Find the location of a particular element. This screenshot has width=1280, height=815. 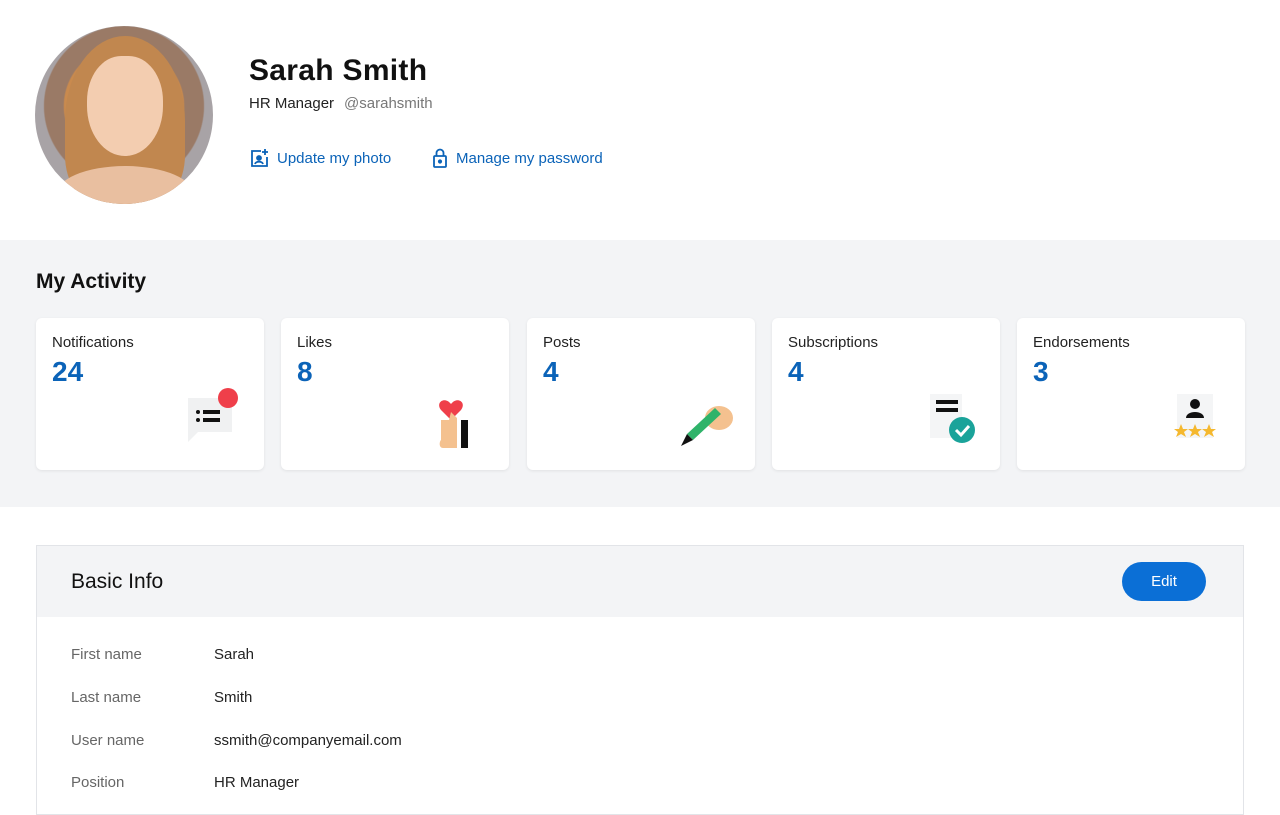

lock-icon is located at coordinates (440, 158).